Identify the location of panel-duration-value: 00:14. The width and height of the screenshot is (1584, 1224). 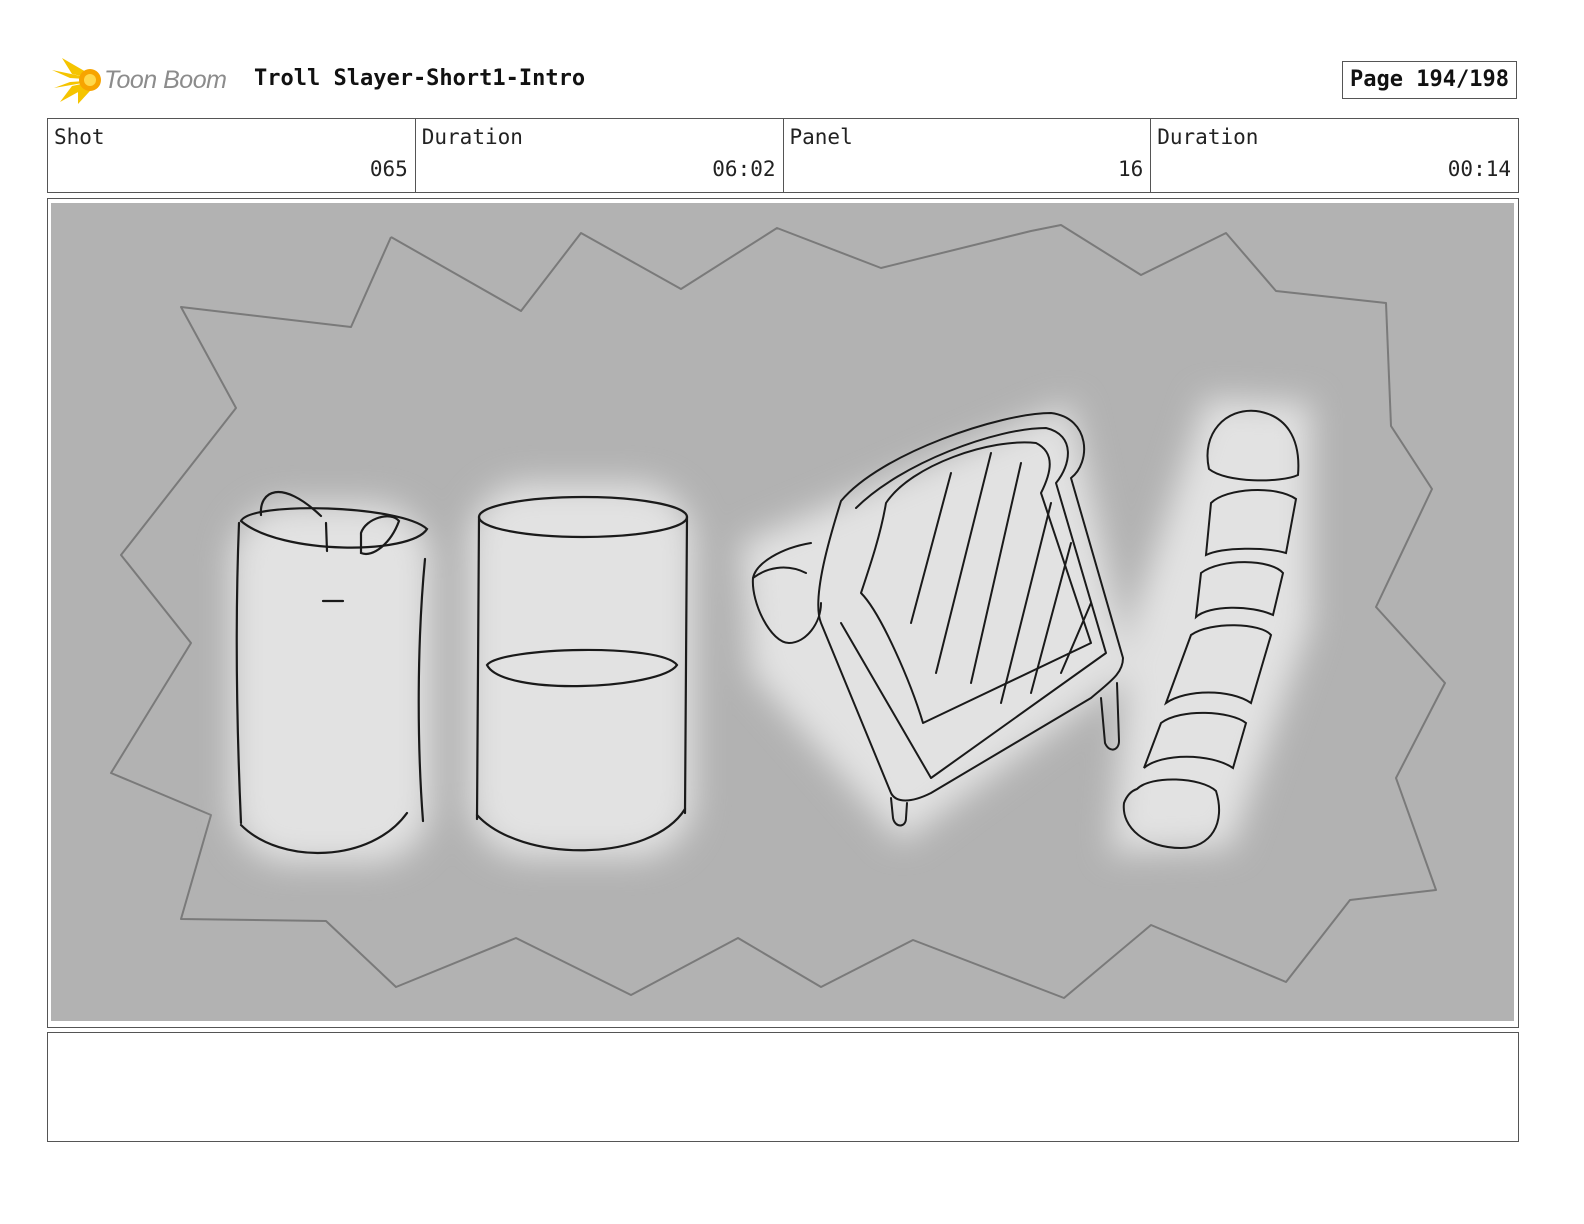
(1479, 169).